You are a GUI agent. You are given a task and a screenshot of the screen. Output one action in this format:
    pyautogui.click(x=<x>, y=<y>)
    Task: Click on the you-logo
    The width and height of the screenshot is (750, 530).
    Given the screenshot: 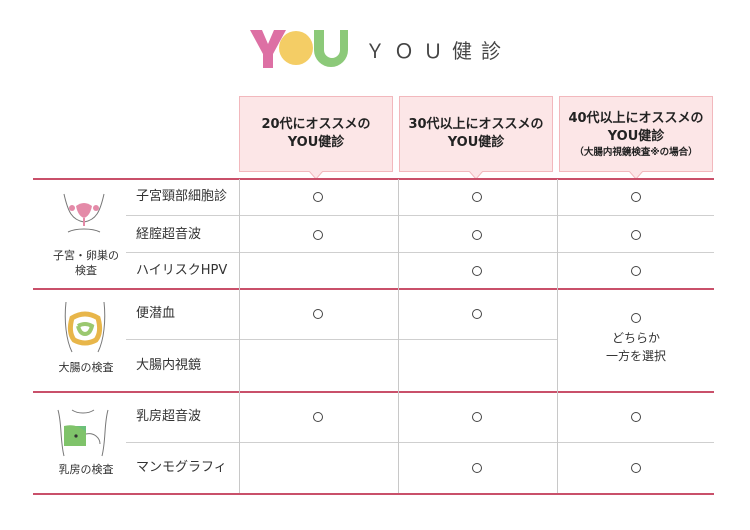 What is the action you would take?
    pyautogui.click(x=299, y=49)
    